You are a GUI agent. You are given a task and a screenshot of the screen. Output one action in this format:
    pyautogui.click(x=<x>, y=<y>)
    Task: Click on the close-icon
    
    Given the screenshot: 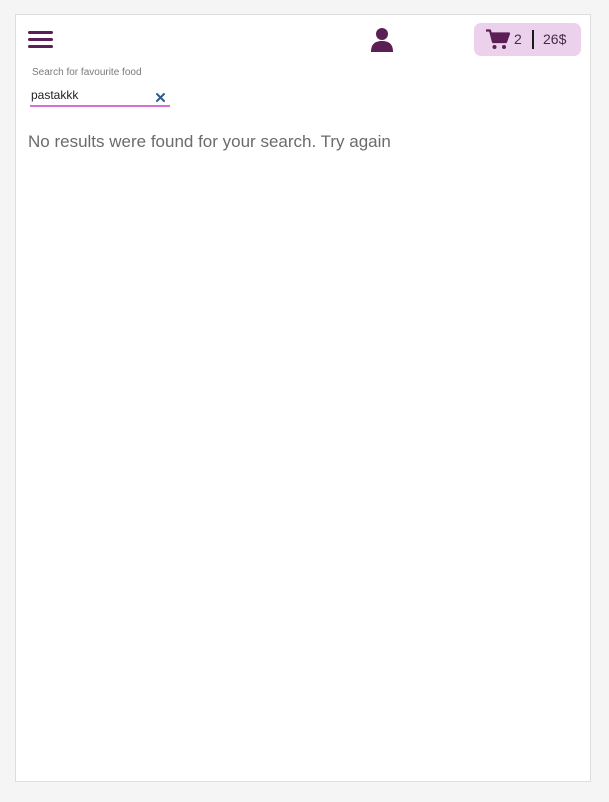 What is the action you would take?
    pyautogui.click(x=160, y=97)
    